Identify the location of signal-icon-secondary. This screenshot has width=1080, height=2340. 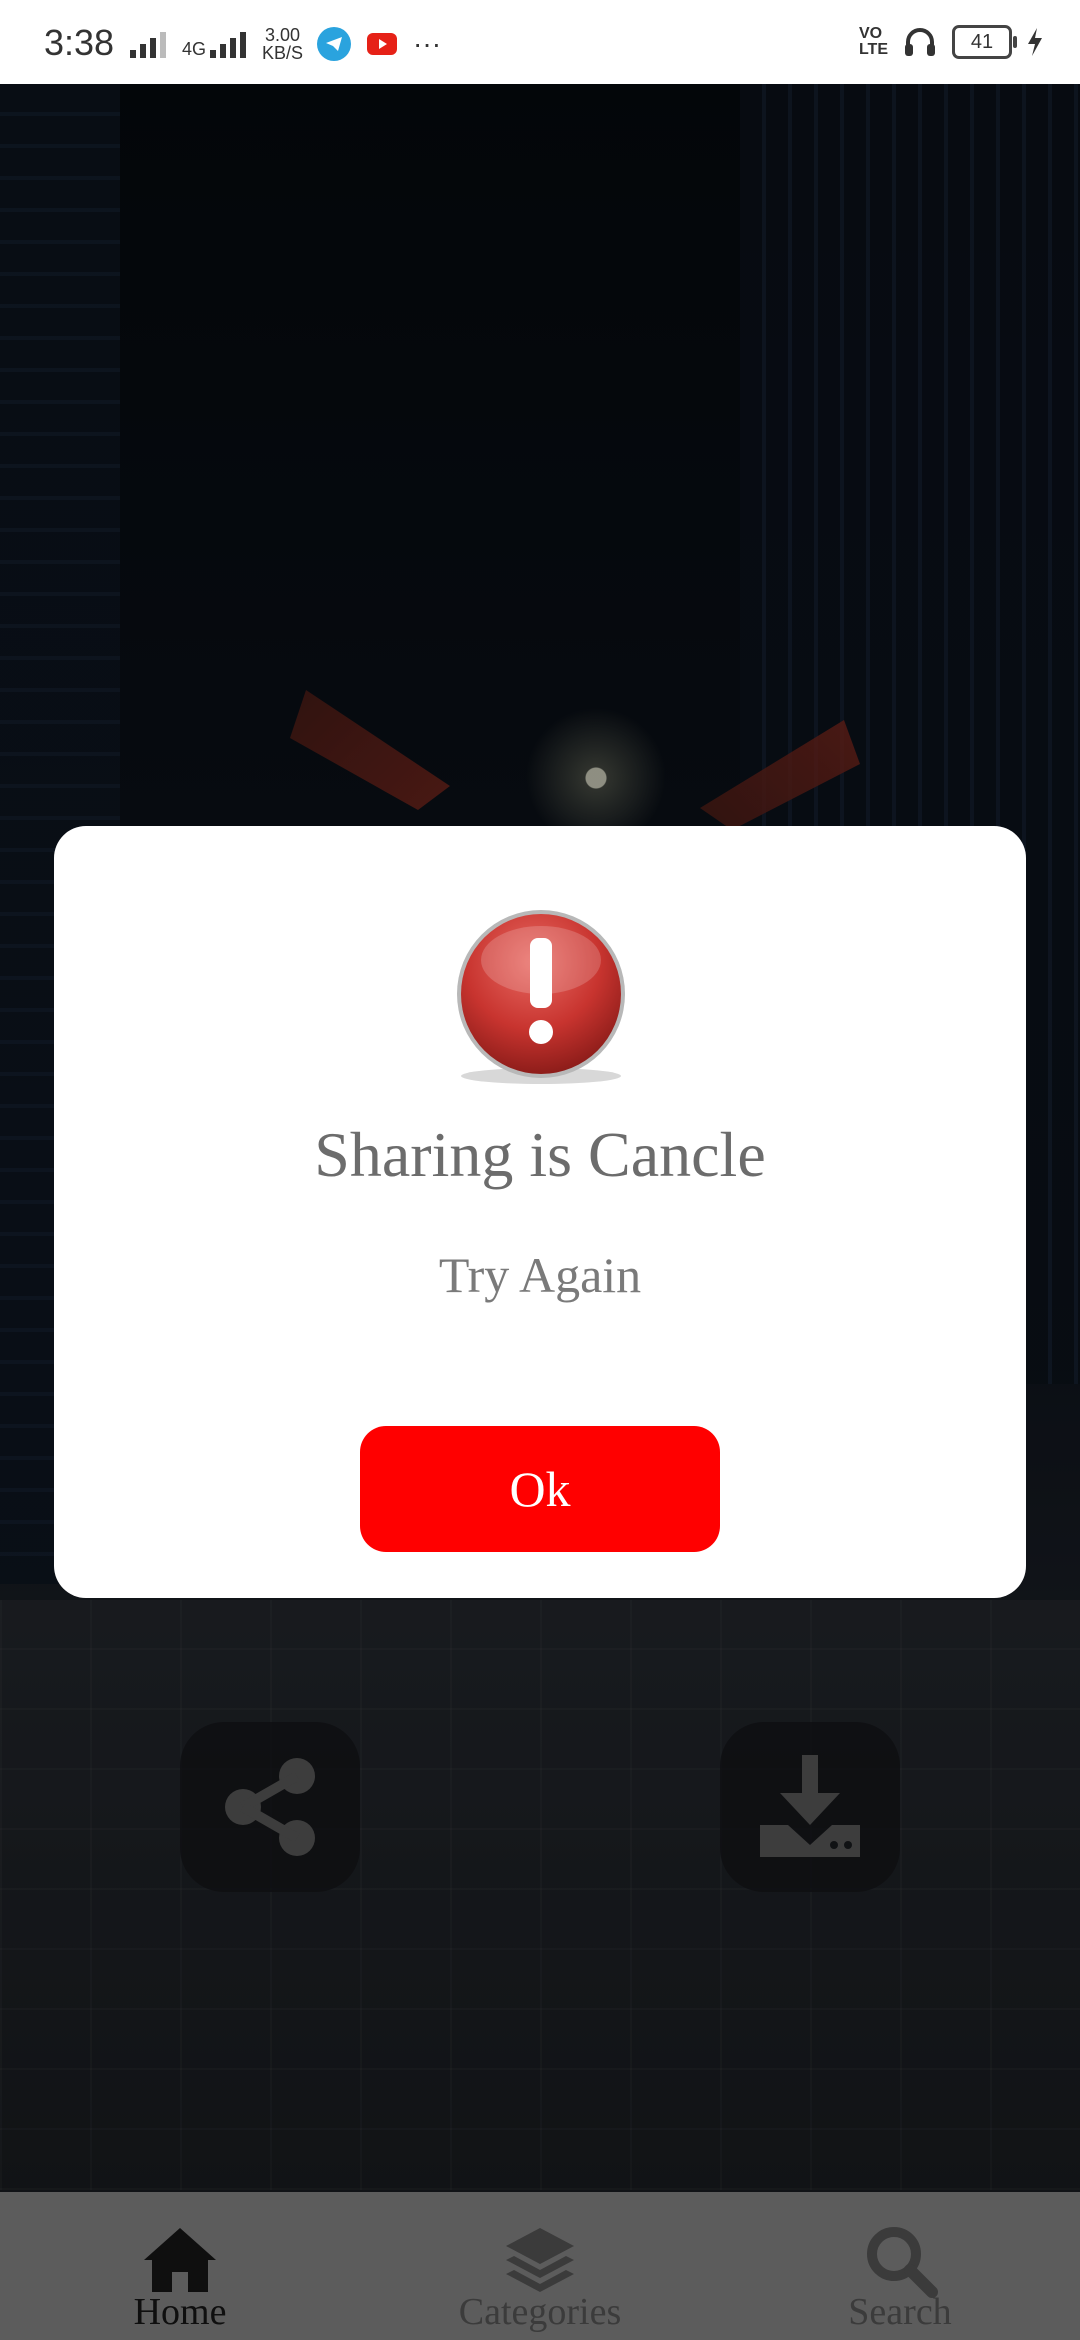
(228, 45).